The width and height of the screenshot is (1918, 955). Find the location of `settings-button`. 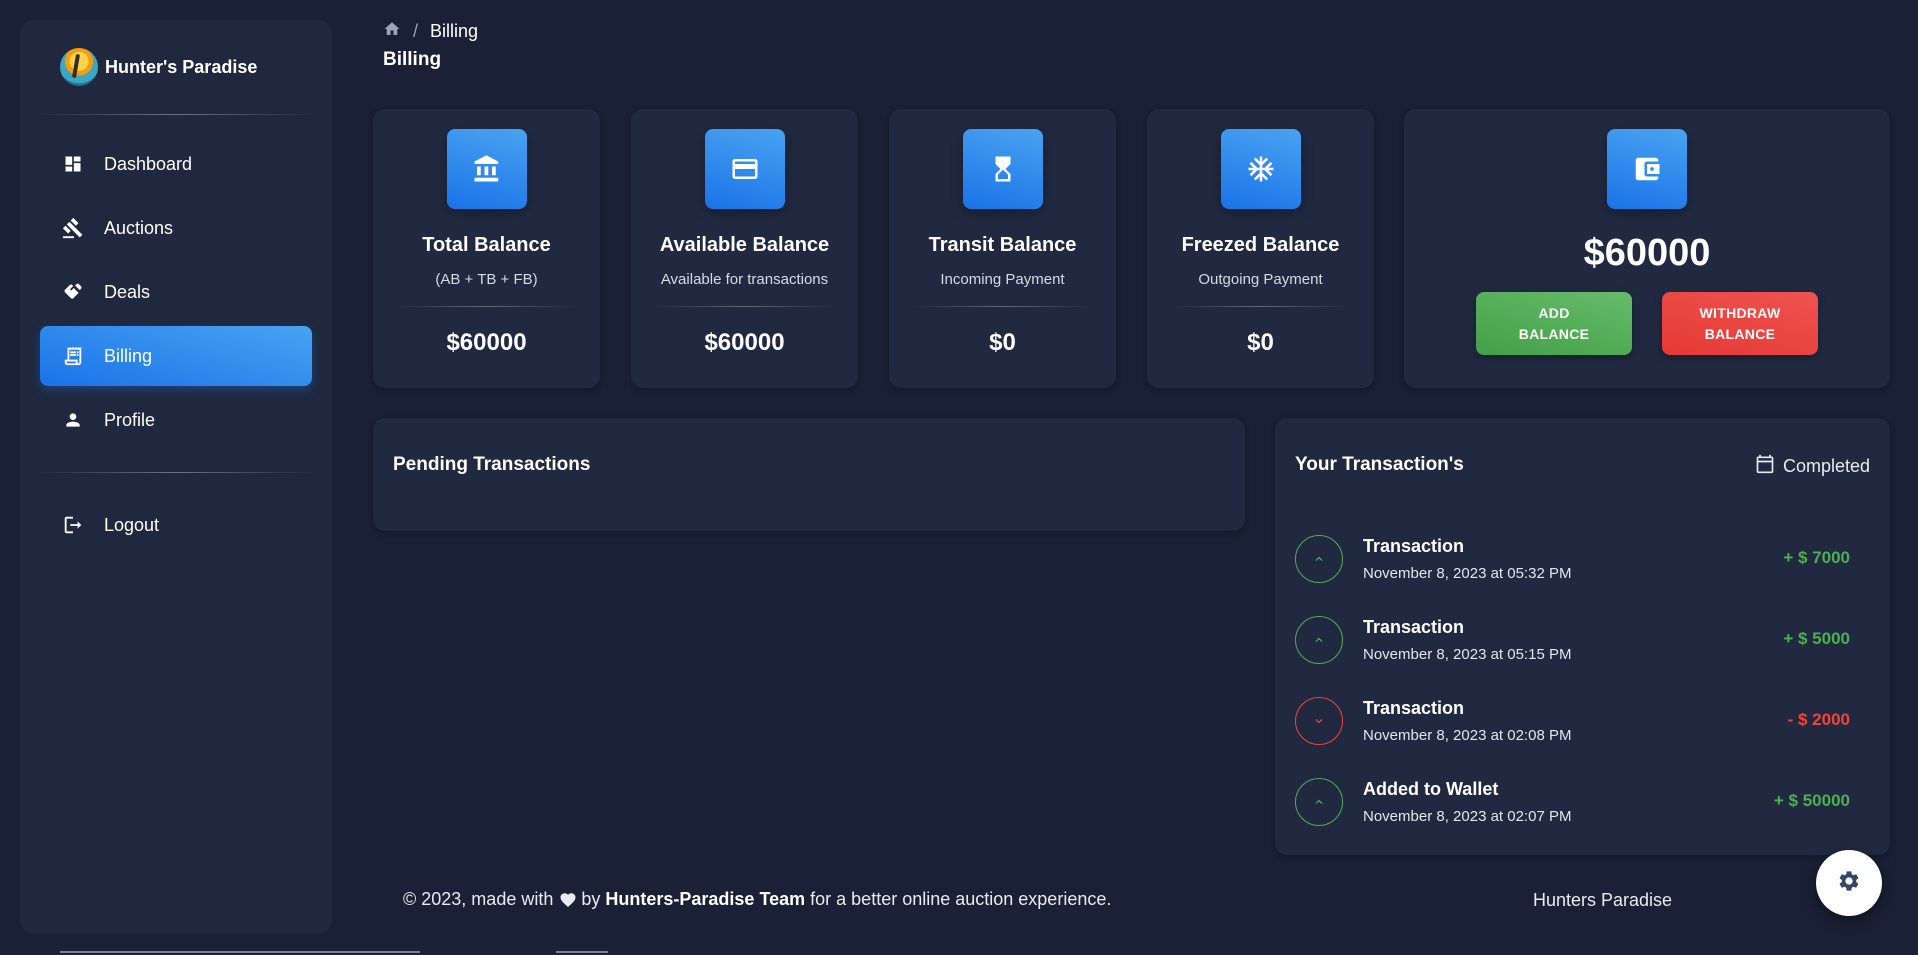

settings-button is located at coordinates (1849, 883).